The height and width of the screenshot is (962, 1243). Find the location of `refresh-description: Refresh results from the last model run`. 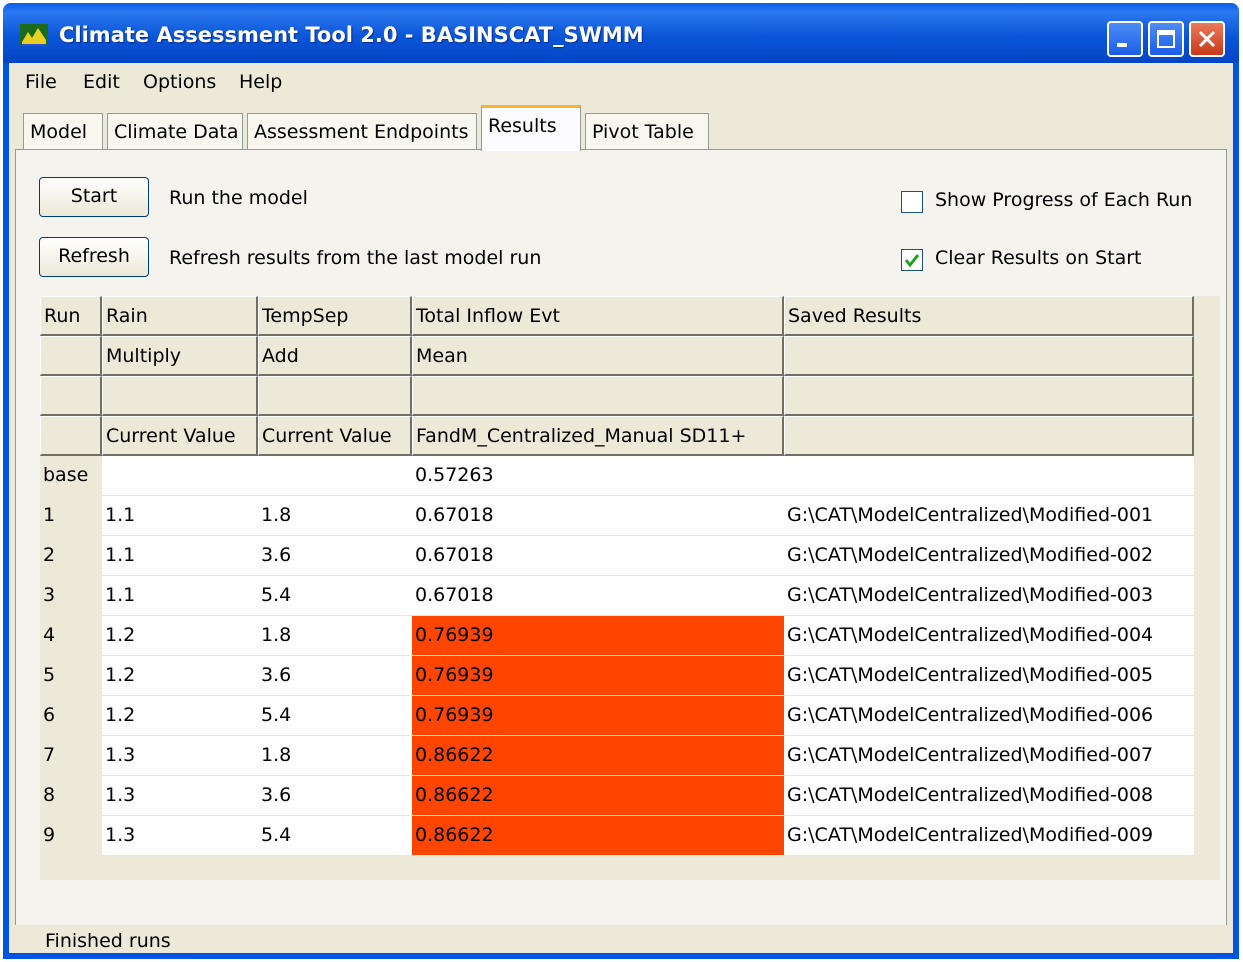

refresh-description: Refresh results from the last model run is located at coordinates (355, 258).